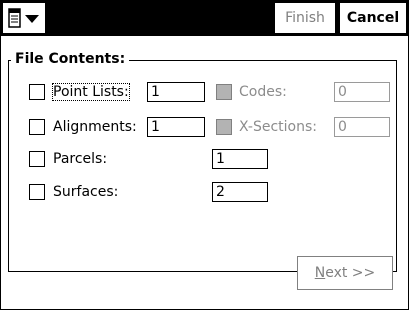 This screenshot has height=310, width=409. I want to click on parcels-label: Parcels:, so click(80, 159).